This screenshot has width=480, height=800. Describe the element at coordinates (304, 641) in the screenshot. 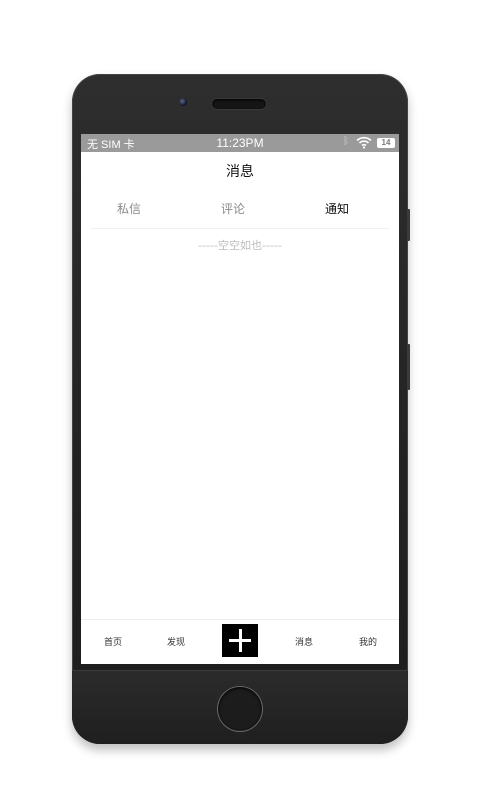

I see `tabbar-item-messages: 消息` at that location.